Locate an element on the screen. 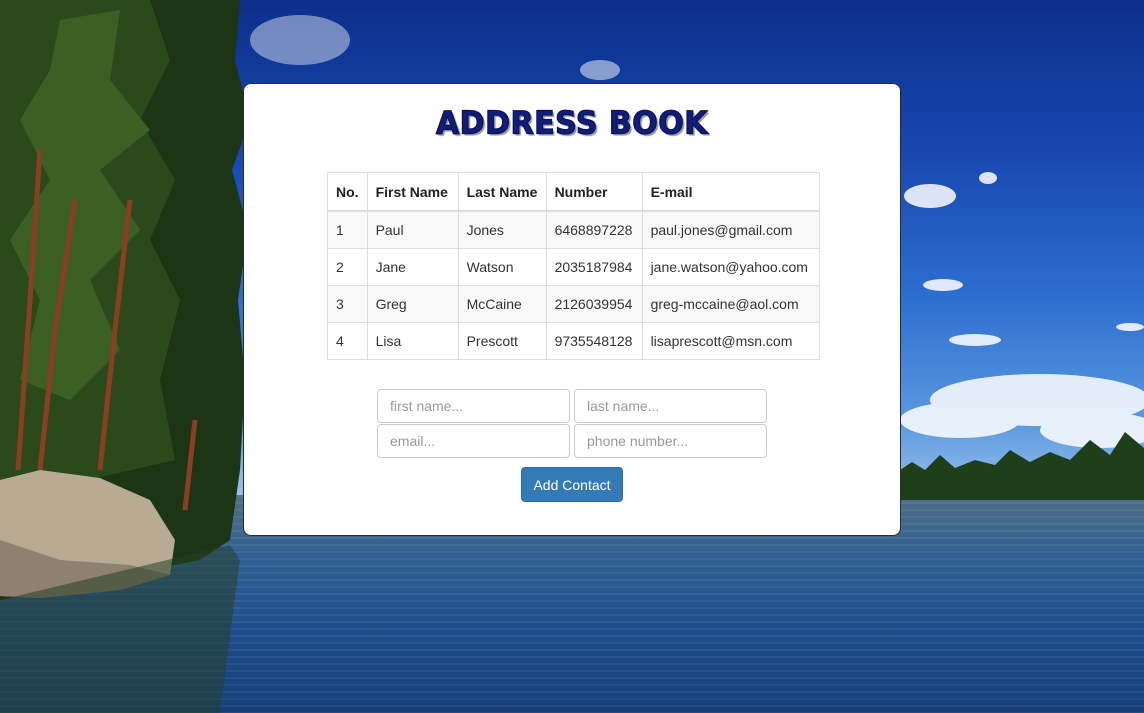 The width and height of the screenshot is (1144, 713). cell-no: 2 is located at coordinates (347, 267).